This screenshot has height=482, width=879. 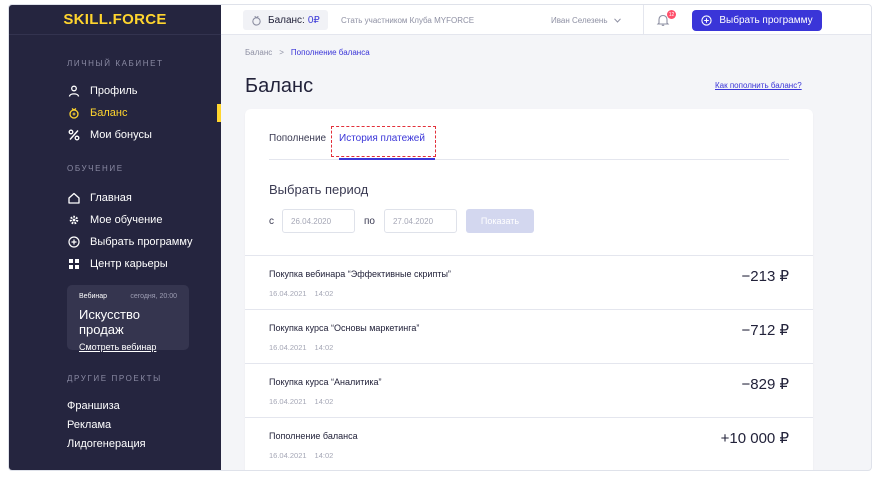 I want to click on balance-label: Баланс:, so click(x=286, y=20).